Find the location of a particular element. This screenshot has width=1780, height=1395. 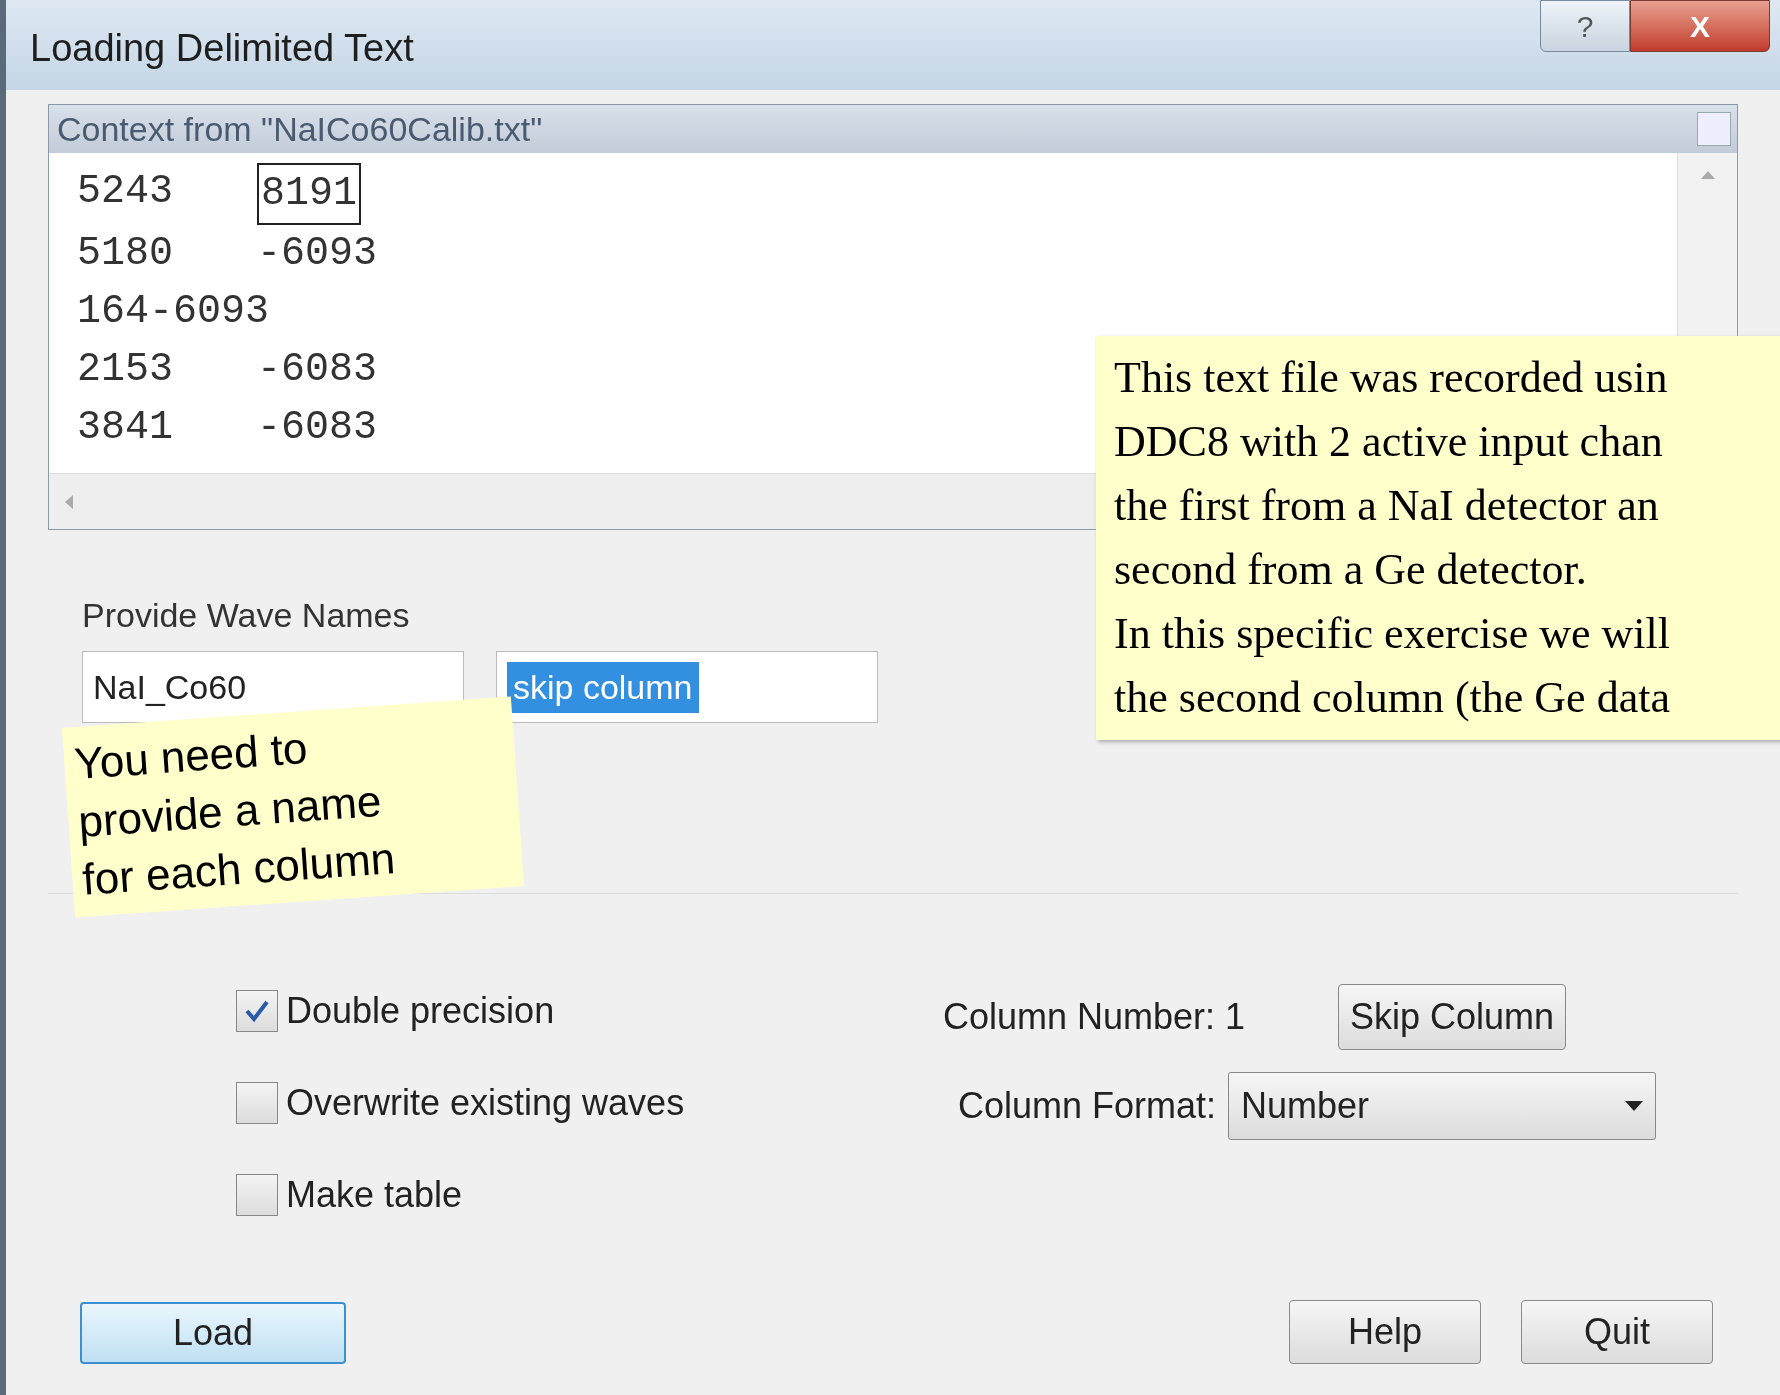

checkbox-label: Make table is located at coordinates (374, 1195).